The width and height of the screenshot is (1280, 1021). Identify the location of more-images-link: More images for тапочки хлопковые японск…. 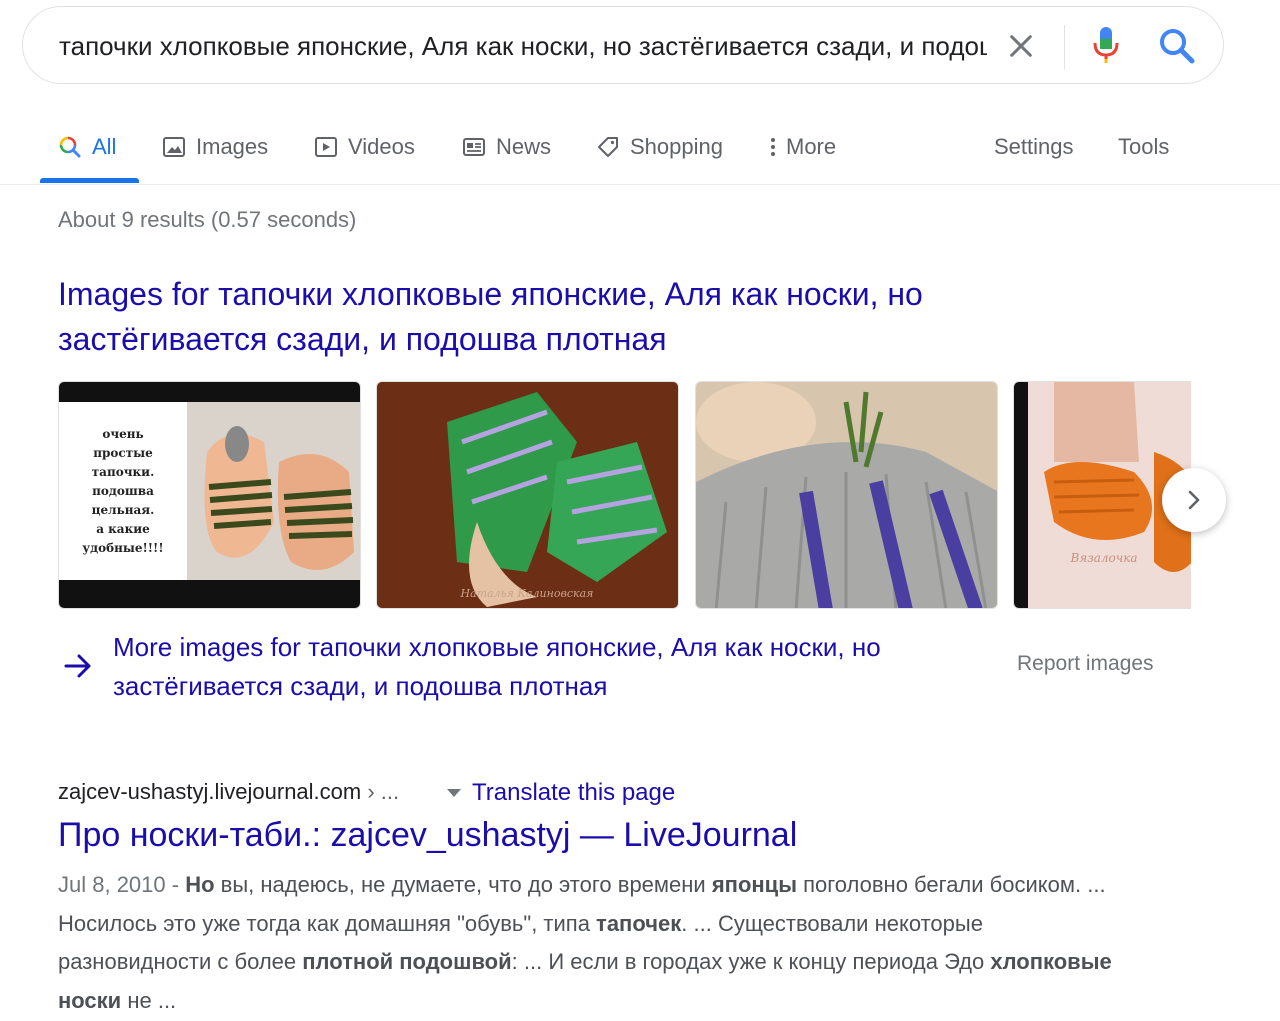
(553, 667).